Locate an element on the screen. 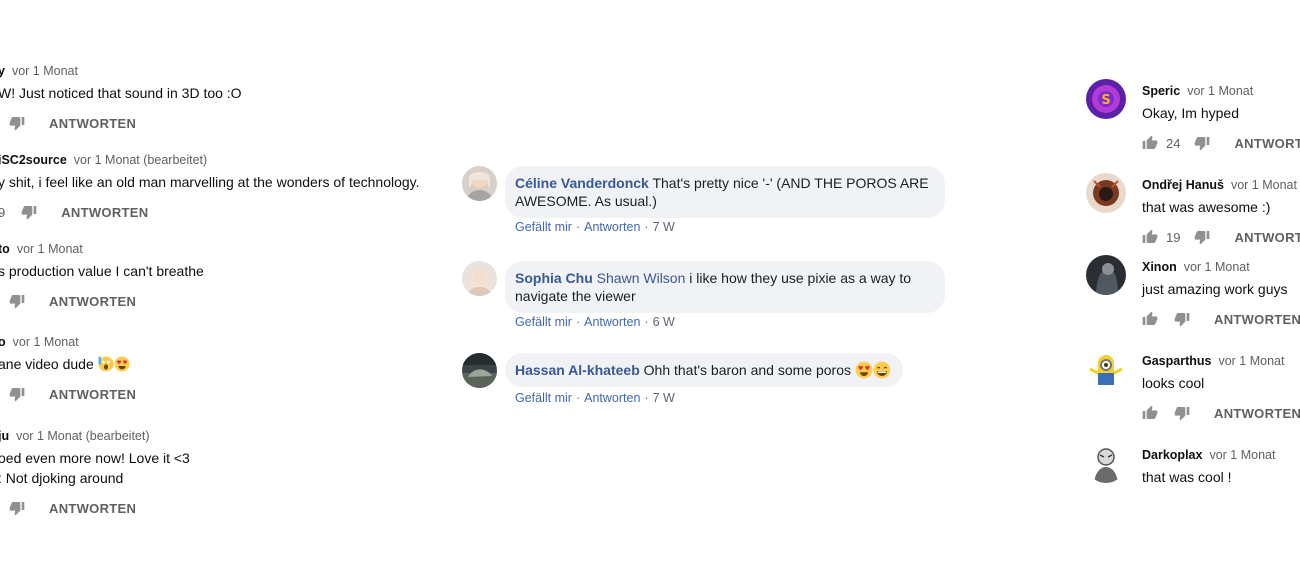 The width and height of the screenshot is (1300, 567). comment-text: just amazing work guys is located at coordinates (1215, 289).